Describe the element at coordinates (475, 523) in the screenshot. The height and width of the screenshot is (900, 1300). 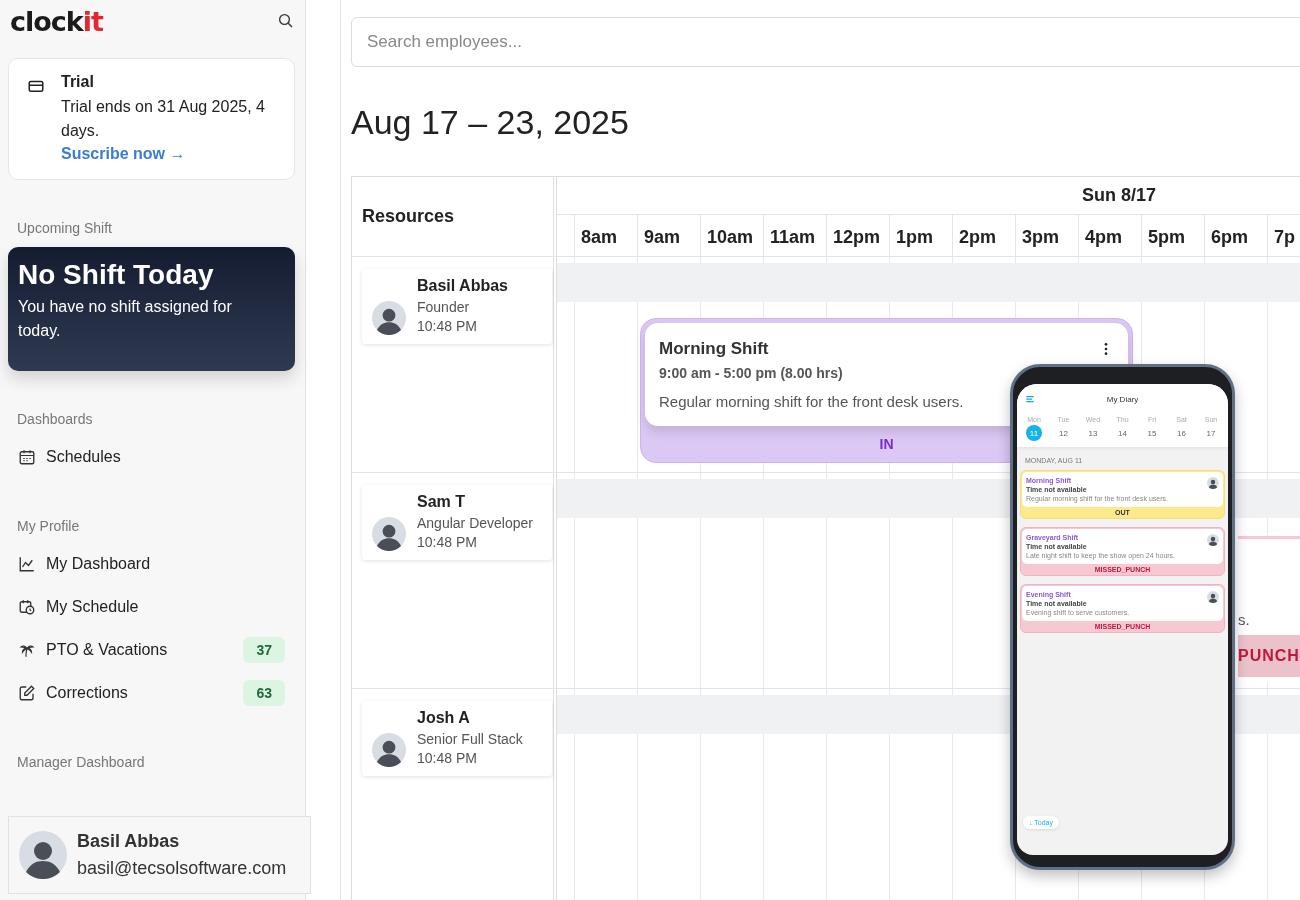
I see `employee-role: Angular Developer` at that location.